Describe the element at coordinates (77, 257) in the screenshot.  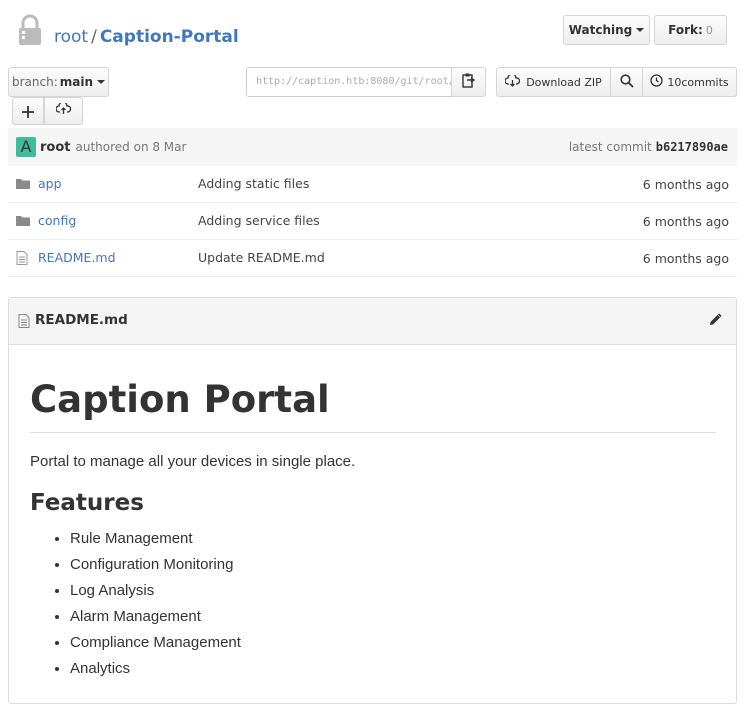
I see `file-name-link: README.md` at that location.